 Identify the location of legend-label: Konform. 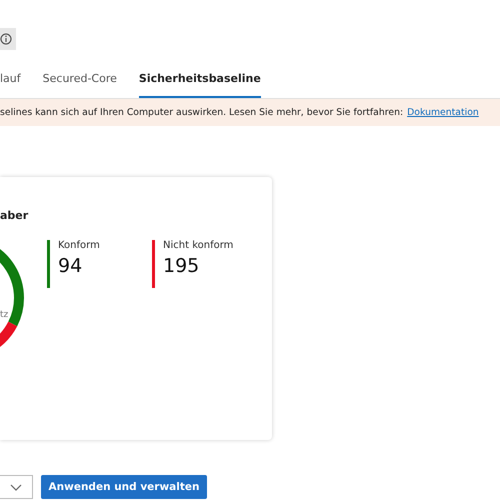
(79, 245).